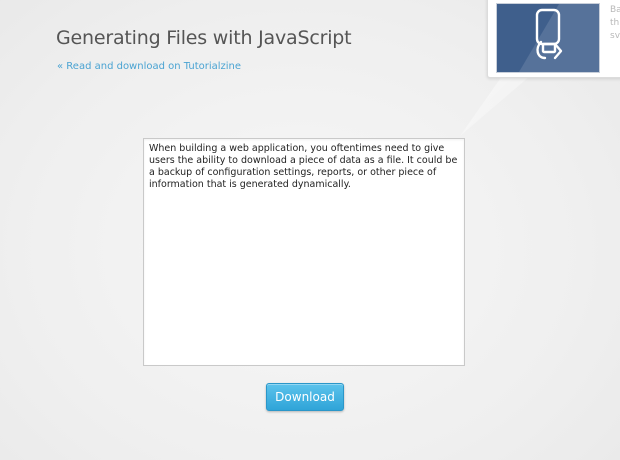 The width and height of the screenshot is (620, 460). What do you see at coordinates (615, 10) in the screenshot?
I see `promo-text-line: Ba` at bounding box center [615, 10].